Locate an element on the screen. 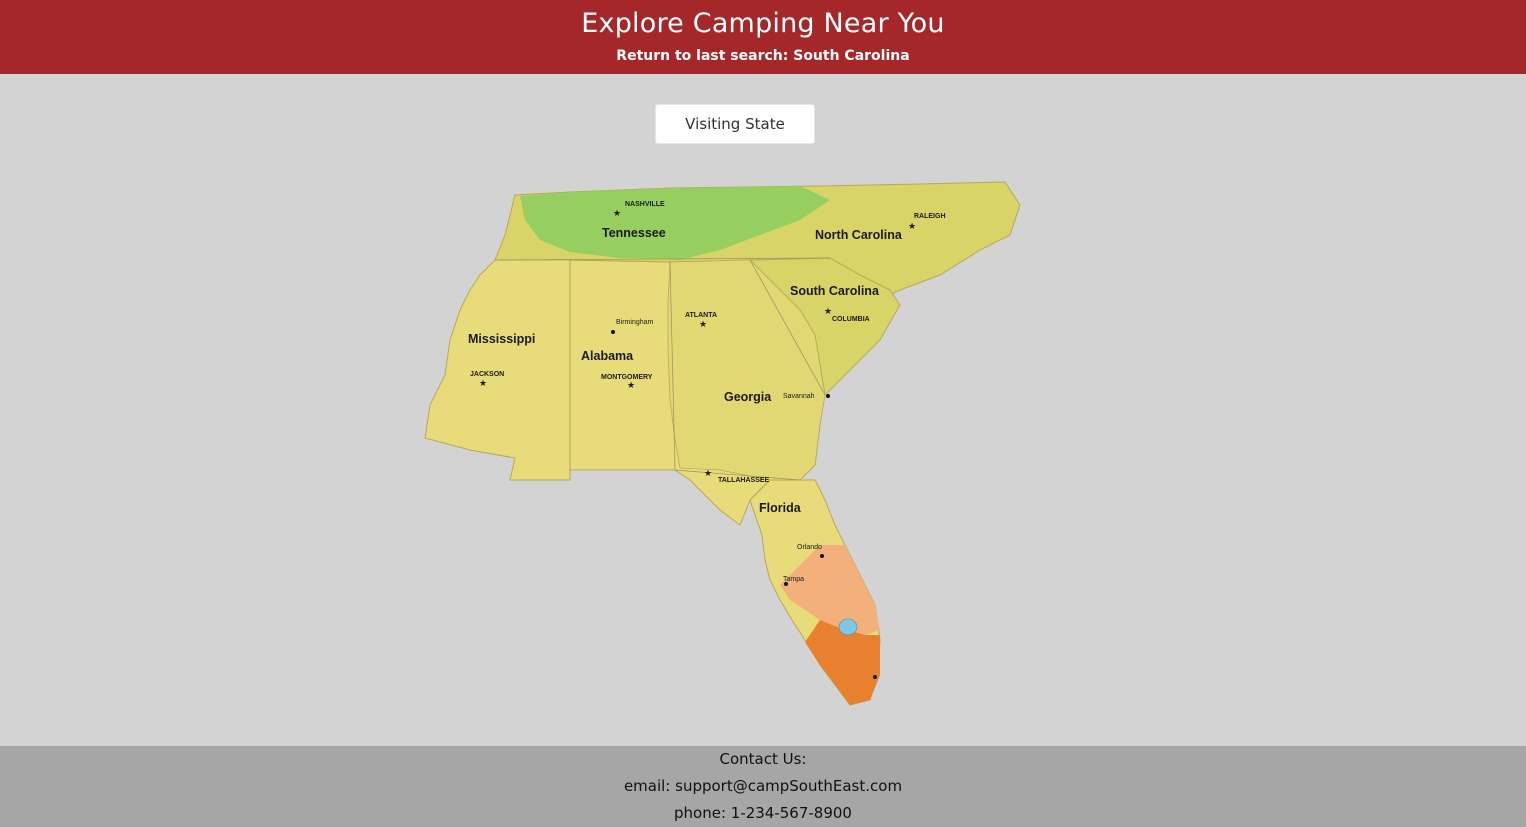  return-to-last-search-link: Return to last search: South Carolina is located at coordinates (763, 56).